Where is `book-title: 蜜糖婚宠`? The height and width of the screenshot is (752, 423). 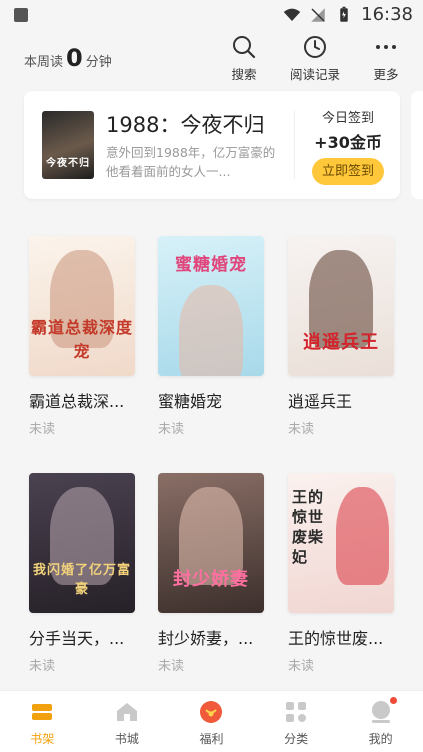 book-title: 蜜糖婚宠 is located at coordinates (190, 401).